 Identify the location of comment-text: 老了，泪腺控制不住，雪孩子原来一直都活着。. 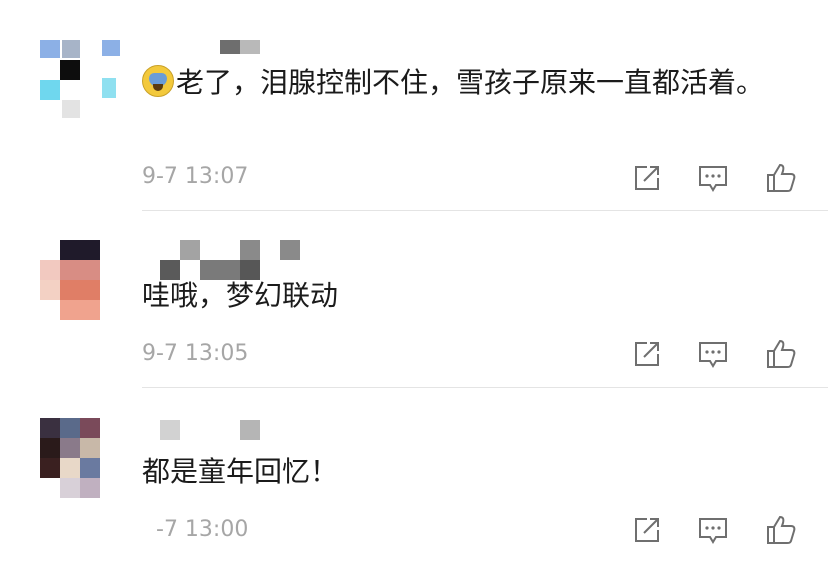
(467, 83).